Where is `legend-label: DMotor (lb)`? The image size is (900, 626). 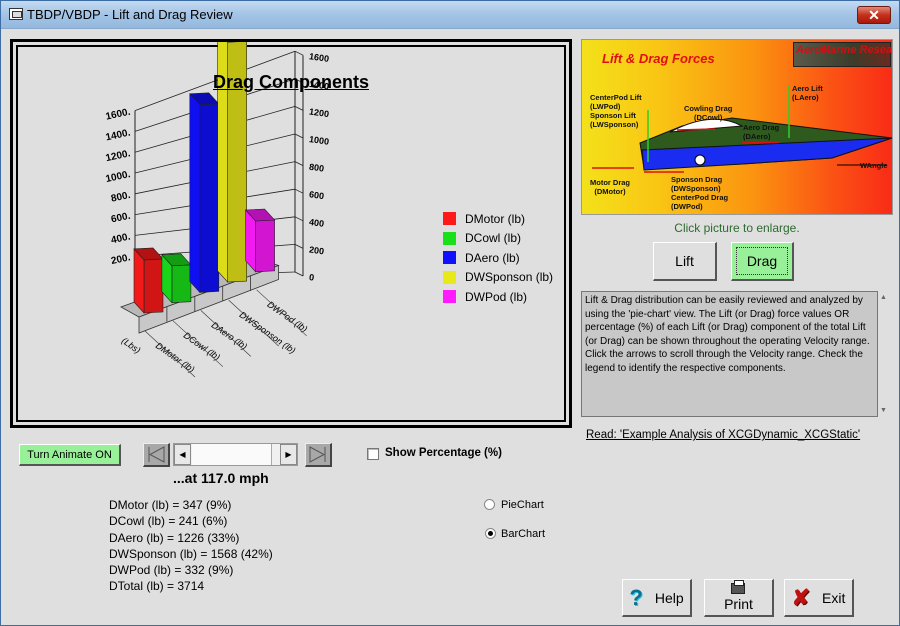 legend-label: DMotor (lb) is located at coordinates (495, 218).